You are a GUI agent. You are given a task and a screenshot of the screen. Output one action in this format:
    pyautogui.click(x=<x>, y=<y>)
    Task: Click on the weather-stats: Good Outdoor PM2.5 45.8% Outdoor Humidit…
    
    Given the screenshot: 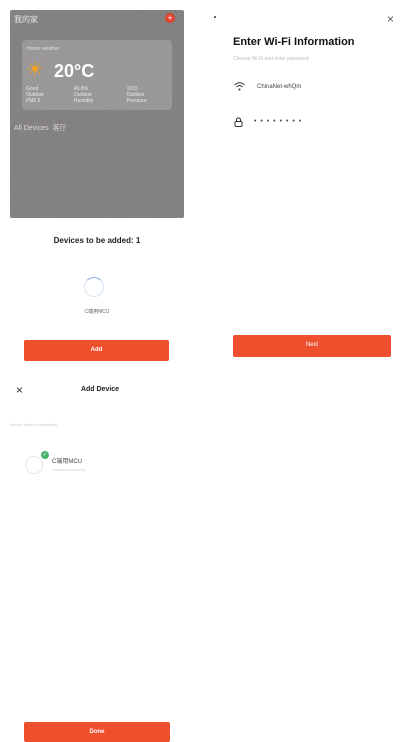 What is the action you would take?
    pyautogui.click(x=96, y=95)
    